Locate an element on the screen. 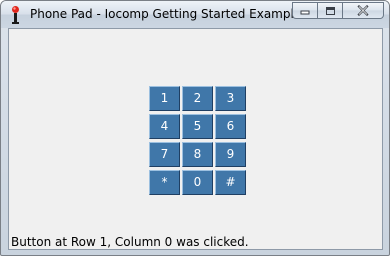 The width and height of the screenshot is (392, 258). key-star: * is located at coordinates (164, 182).